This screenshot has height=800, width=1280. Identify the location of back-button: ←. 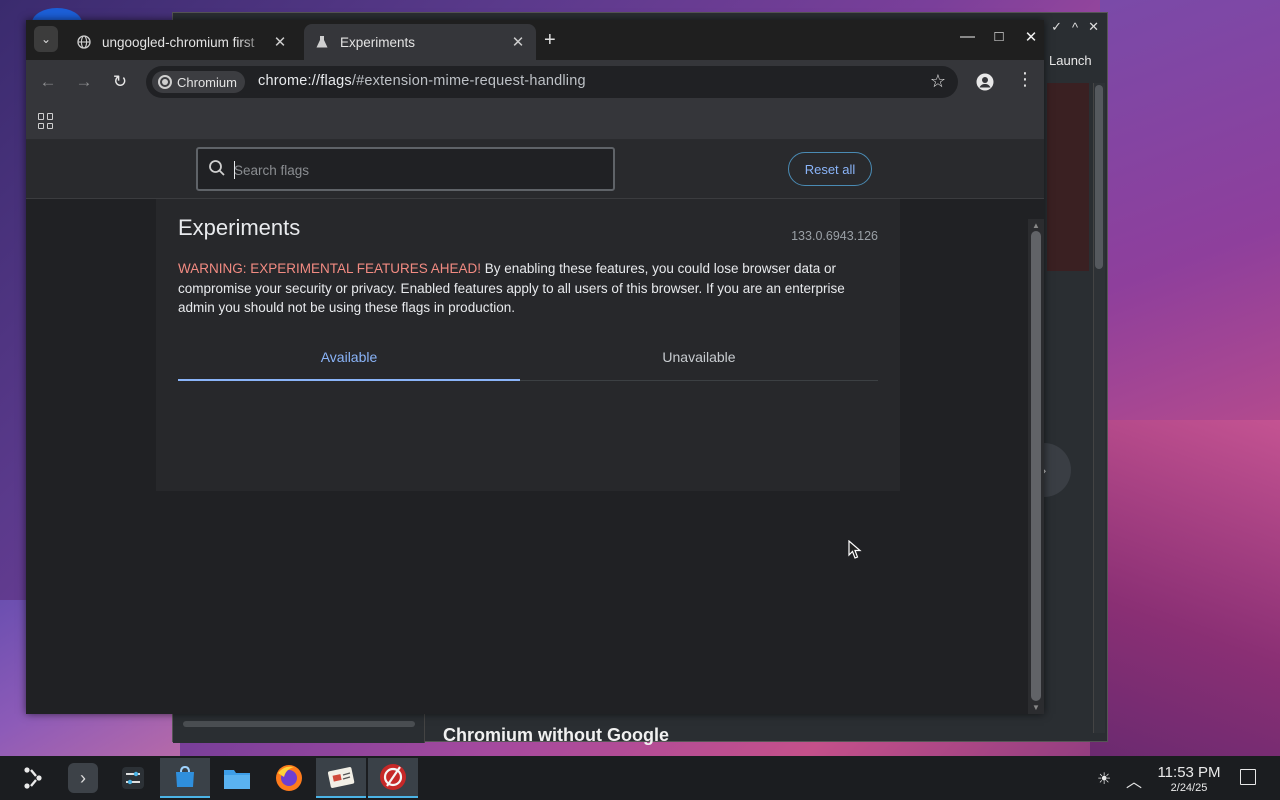
(48, 82).